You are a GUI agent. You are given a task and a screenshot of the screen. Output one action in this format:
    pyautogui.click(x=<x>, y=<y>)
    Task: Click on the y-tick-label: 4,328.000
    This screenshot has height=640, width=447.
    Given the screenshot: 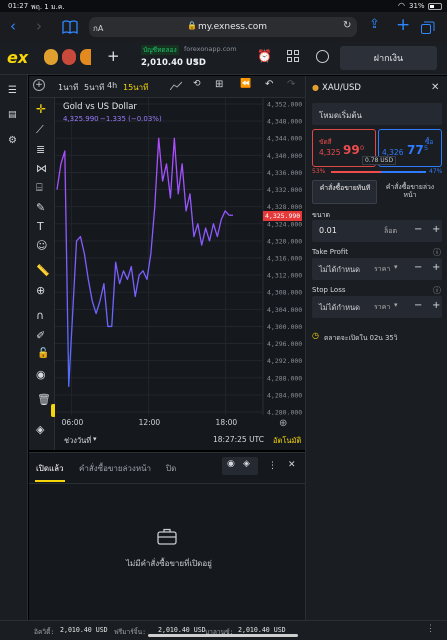 What is the action you would take?
    pyautogui.click(x=284, y=207)
    